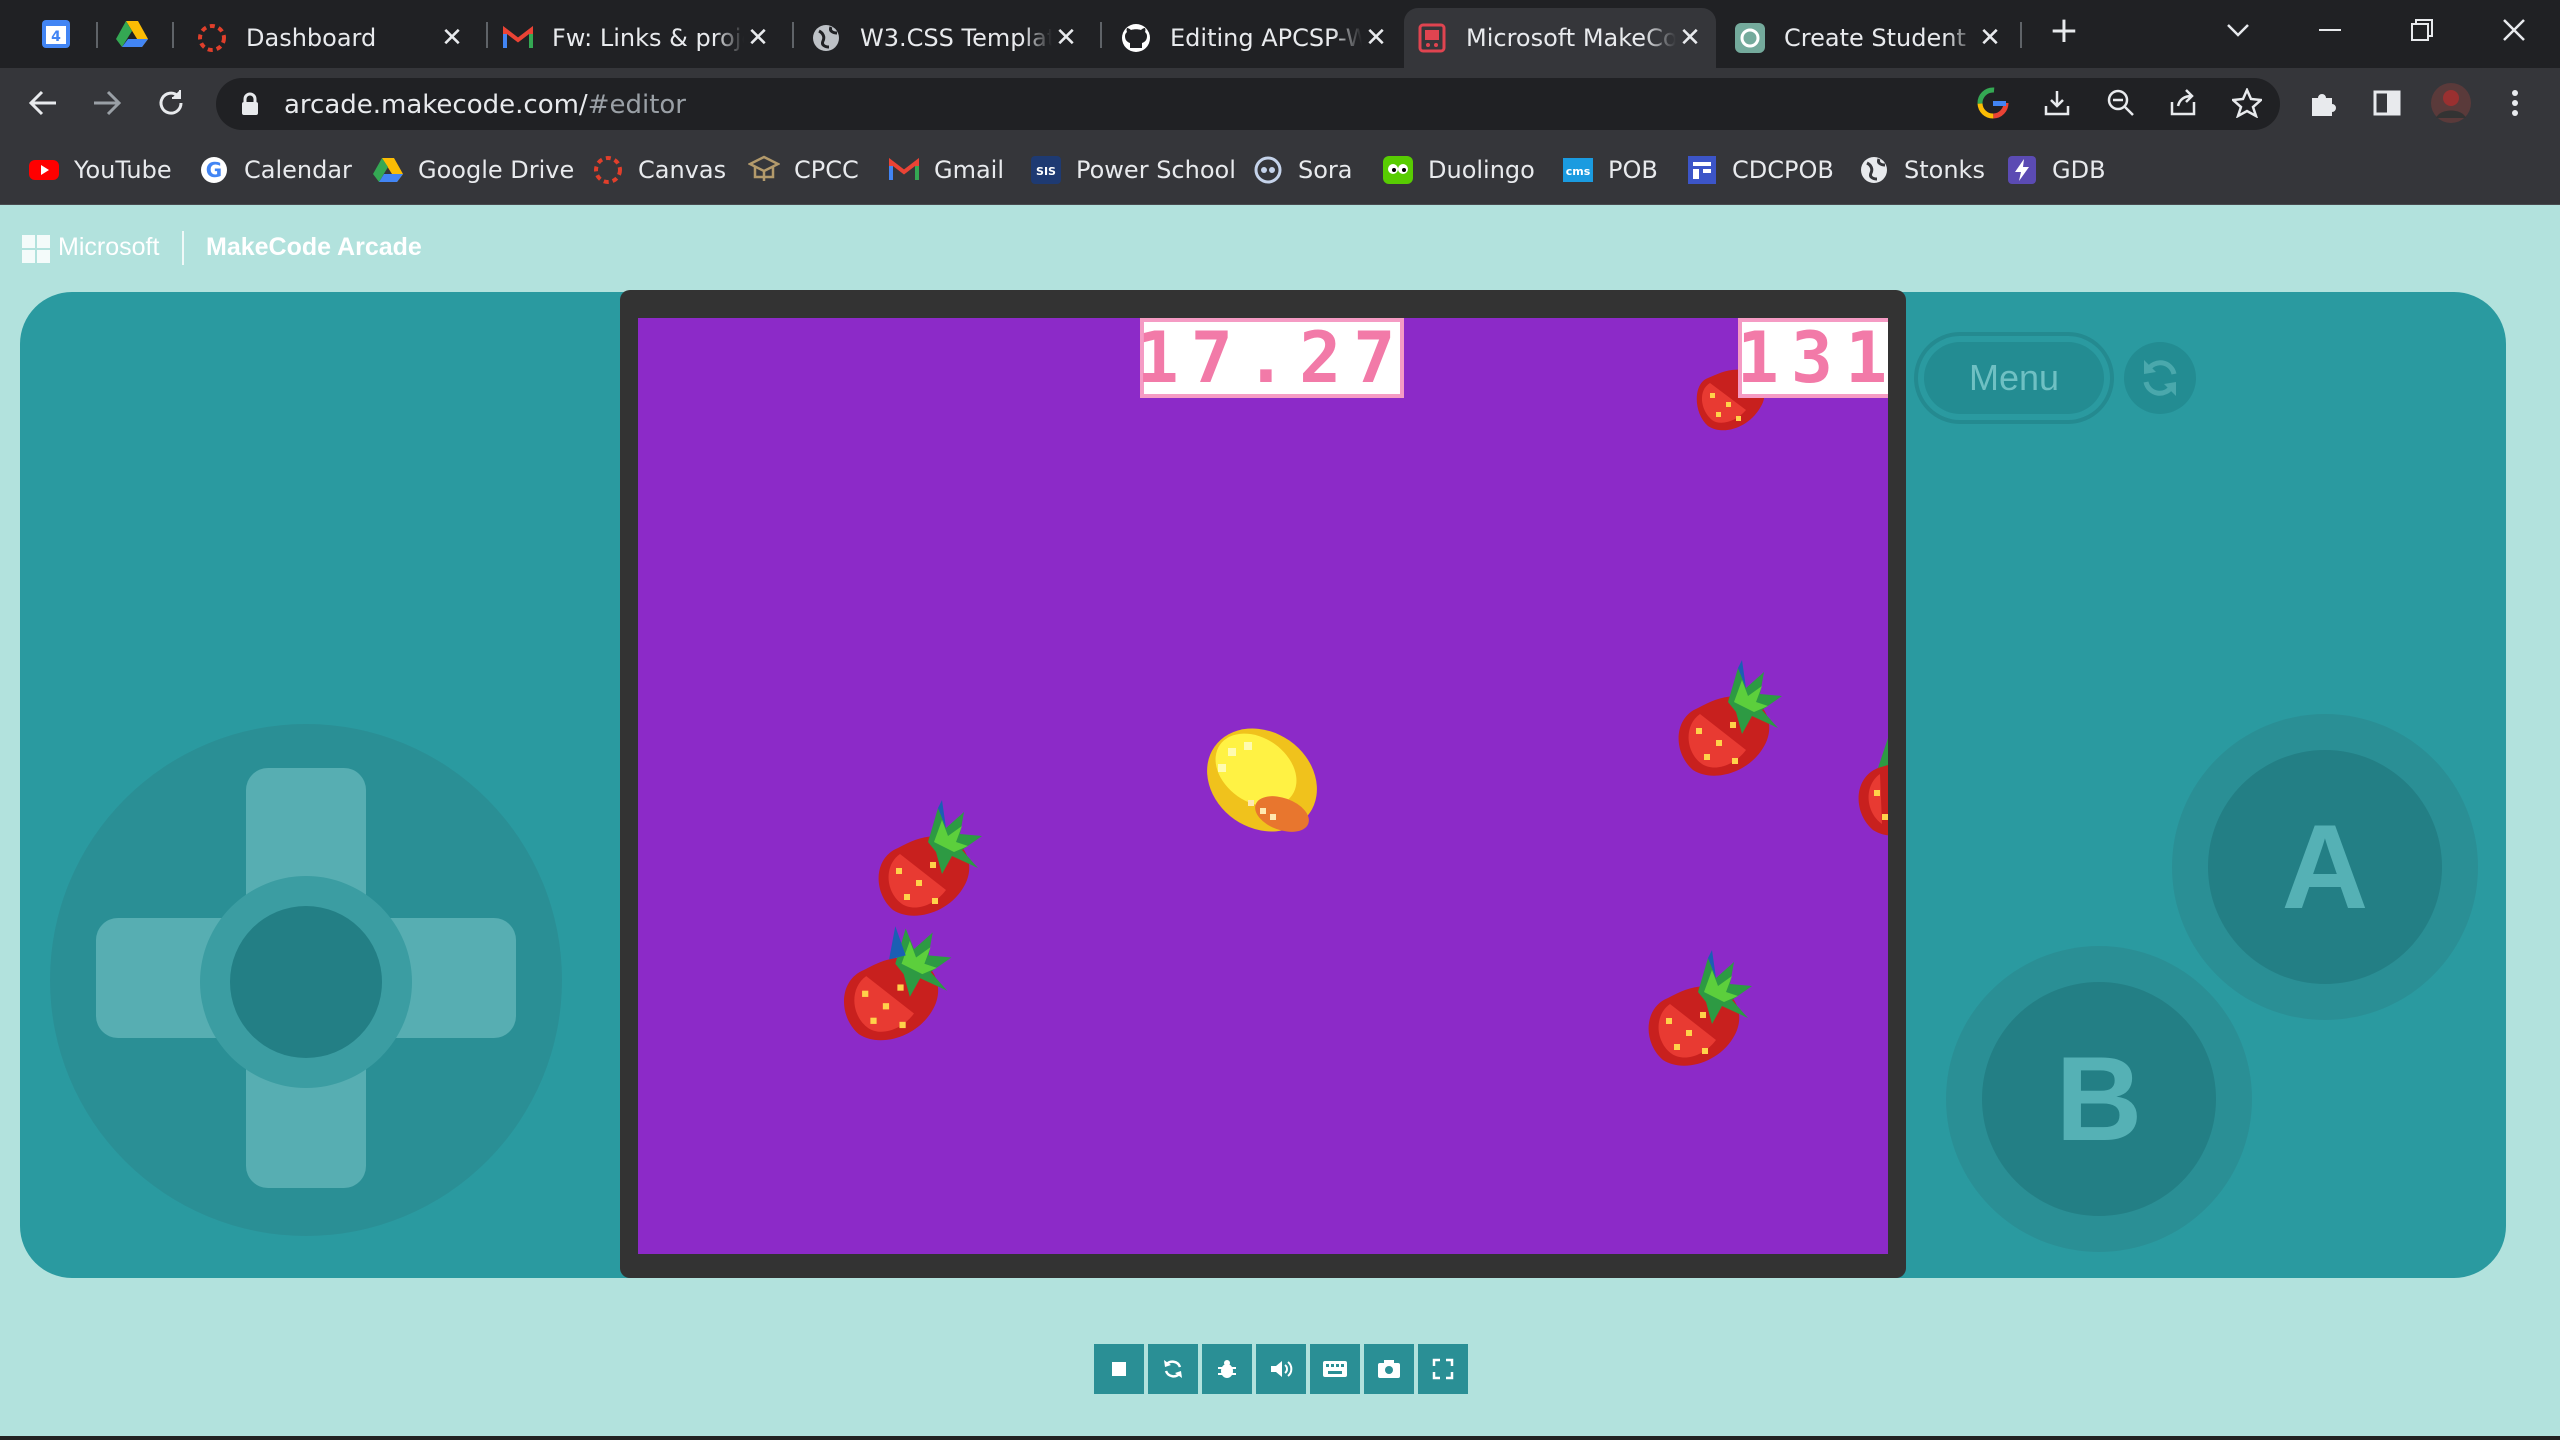  What do you see at coordinates (2323, 103) in the screenshot?
I see `extensions-icon` at bounding box center [2323, 103].